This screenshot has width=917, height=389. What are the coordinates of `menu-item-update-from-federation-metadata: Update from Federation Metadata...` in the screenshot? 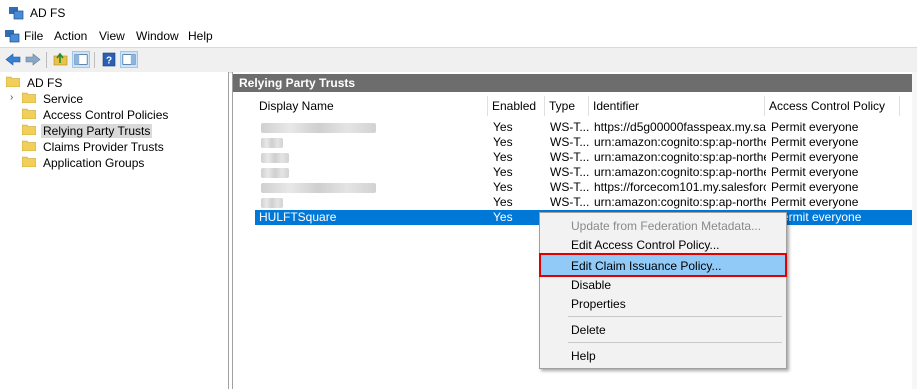 It's located at (663, 225).